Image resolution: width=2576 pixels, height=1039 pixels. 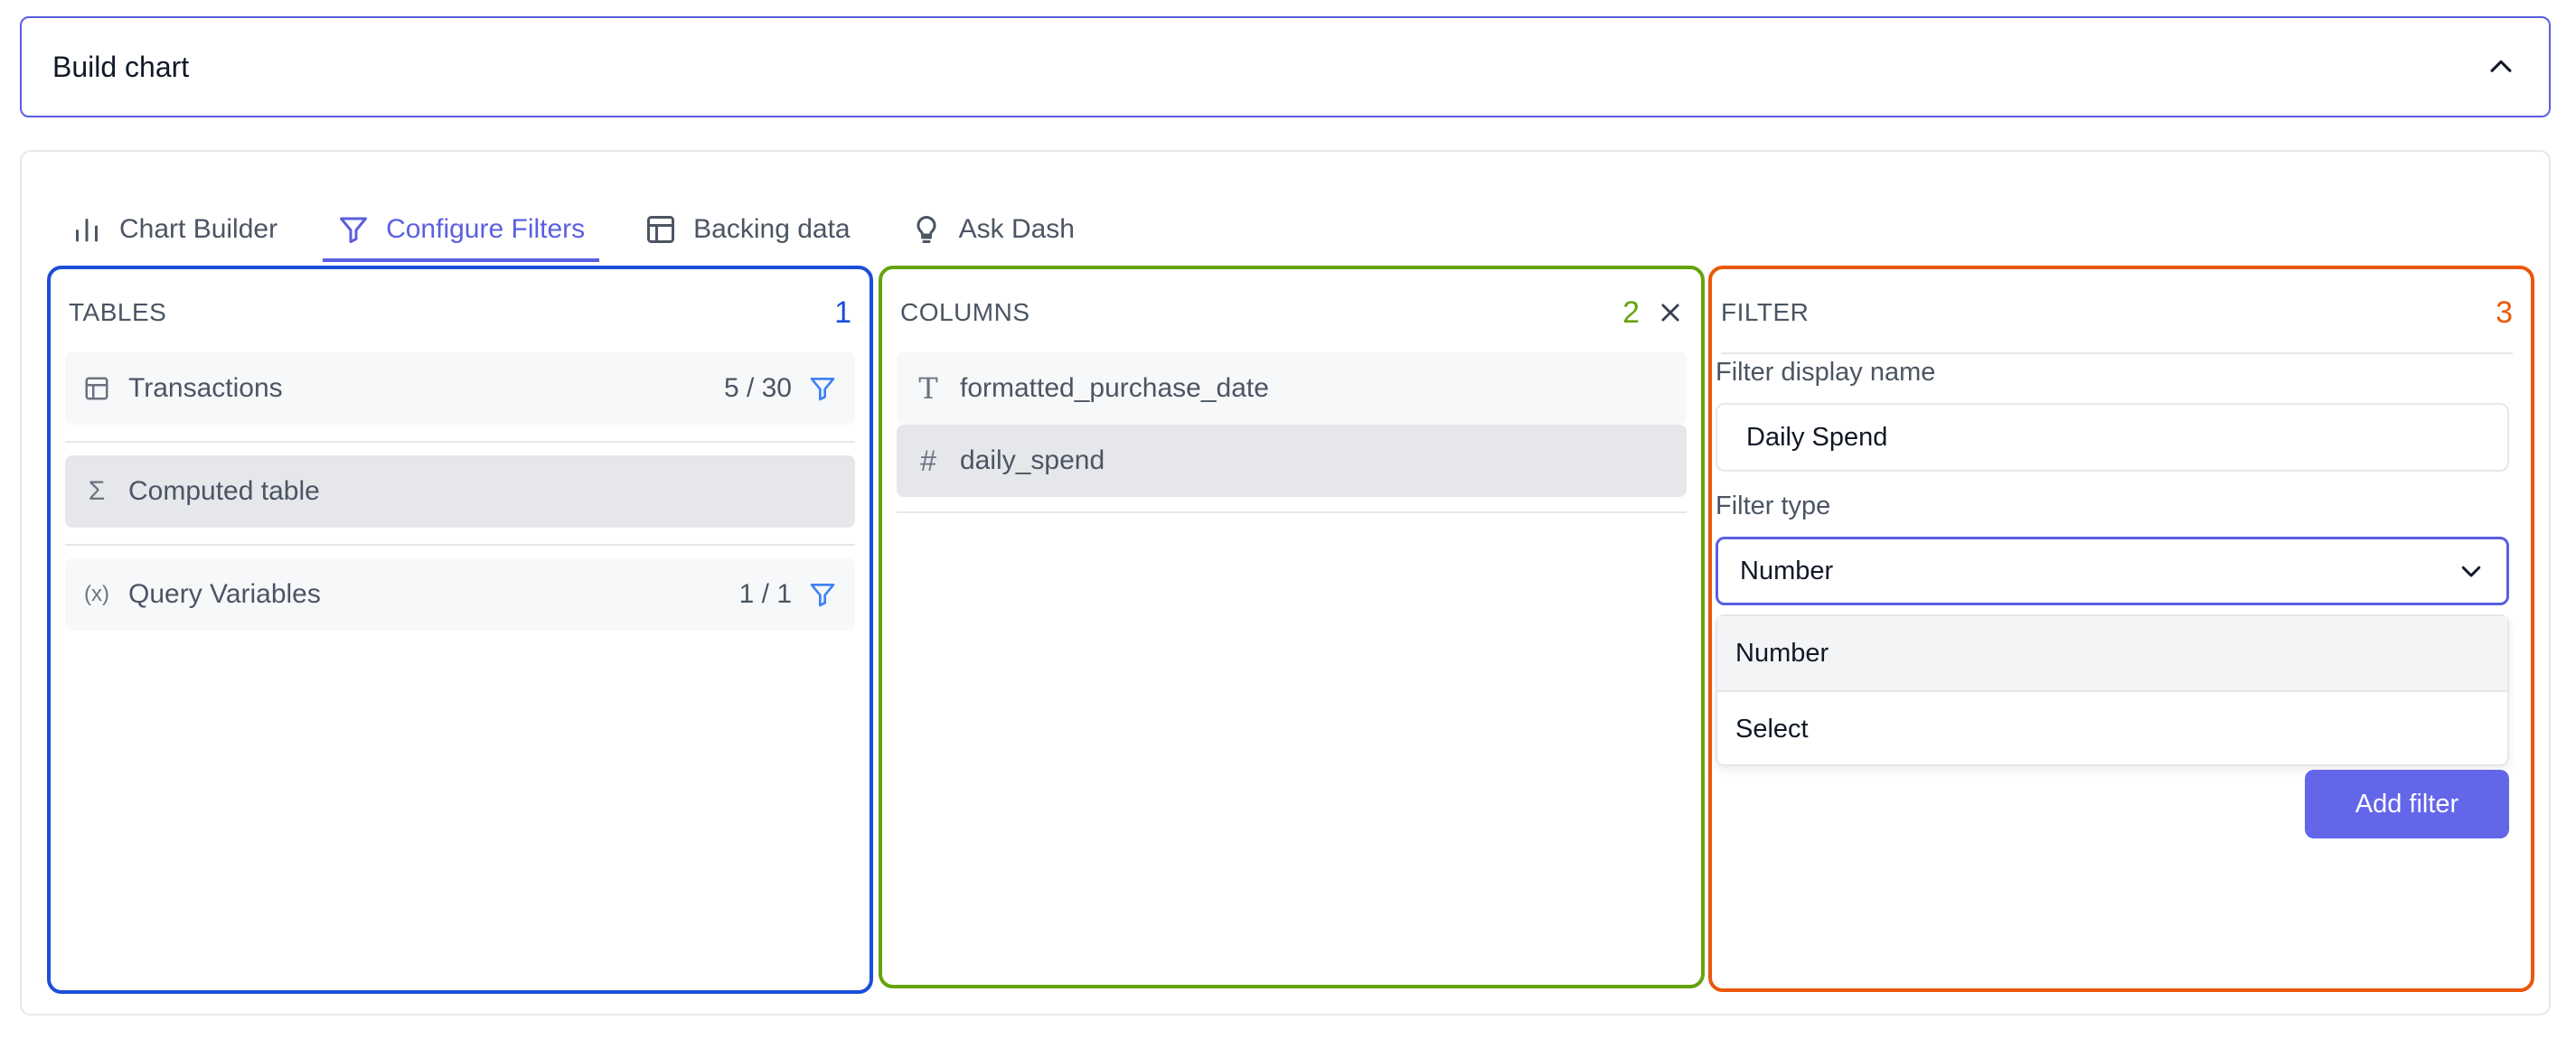 I want to click on panel-title: FILTER, so click(x=1766, y=312).